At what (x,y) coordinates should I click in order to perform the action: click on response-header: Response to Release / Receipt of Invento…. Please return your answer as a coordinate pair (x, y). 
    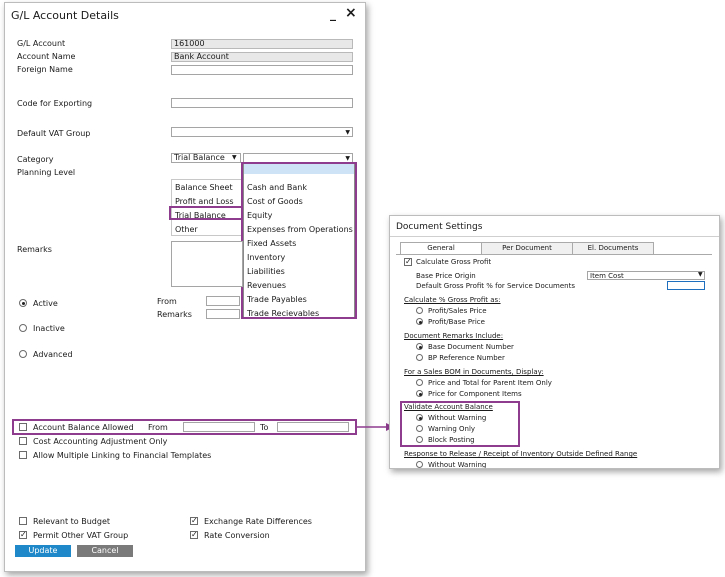
    Looking at the image, I should click on (520, 454).